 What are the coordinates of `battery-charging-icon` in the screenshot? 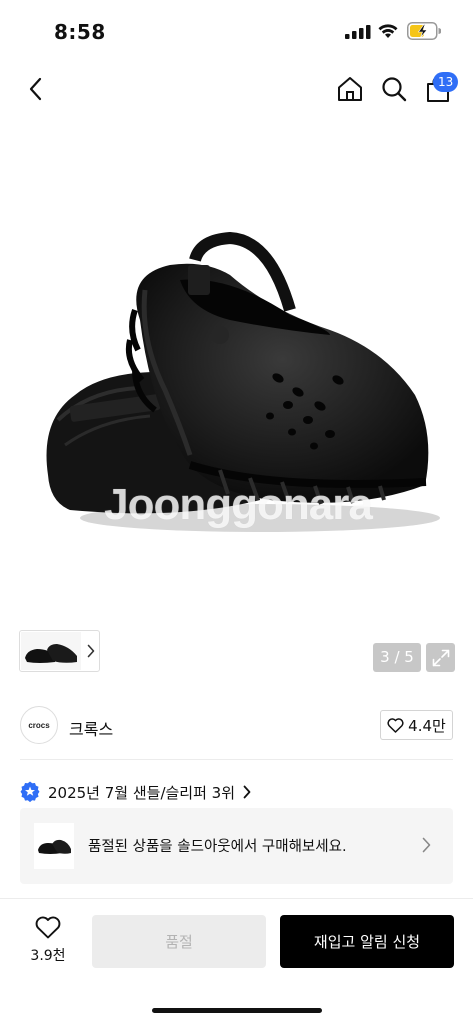 It's located at (424, 31).